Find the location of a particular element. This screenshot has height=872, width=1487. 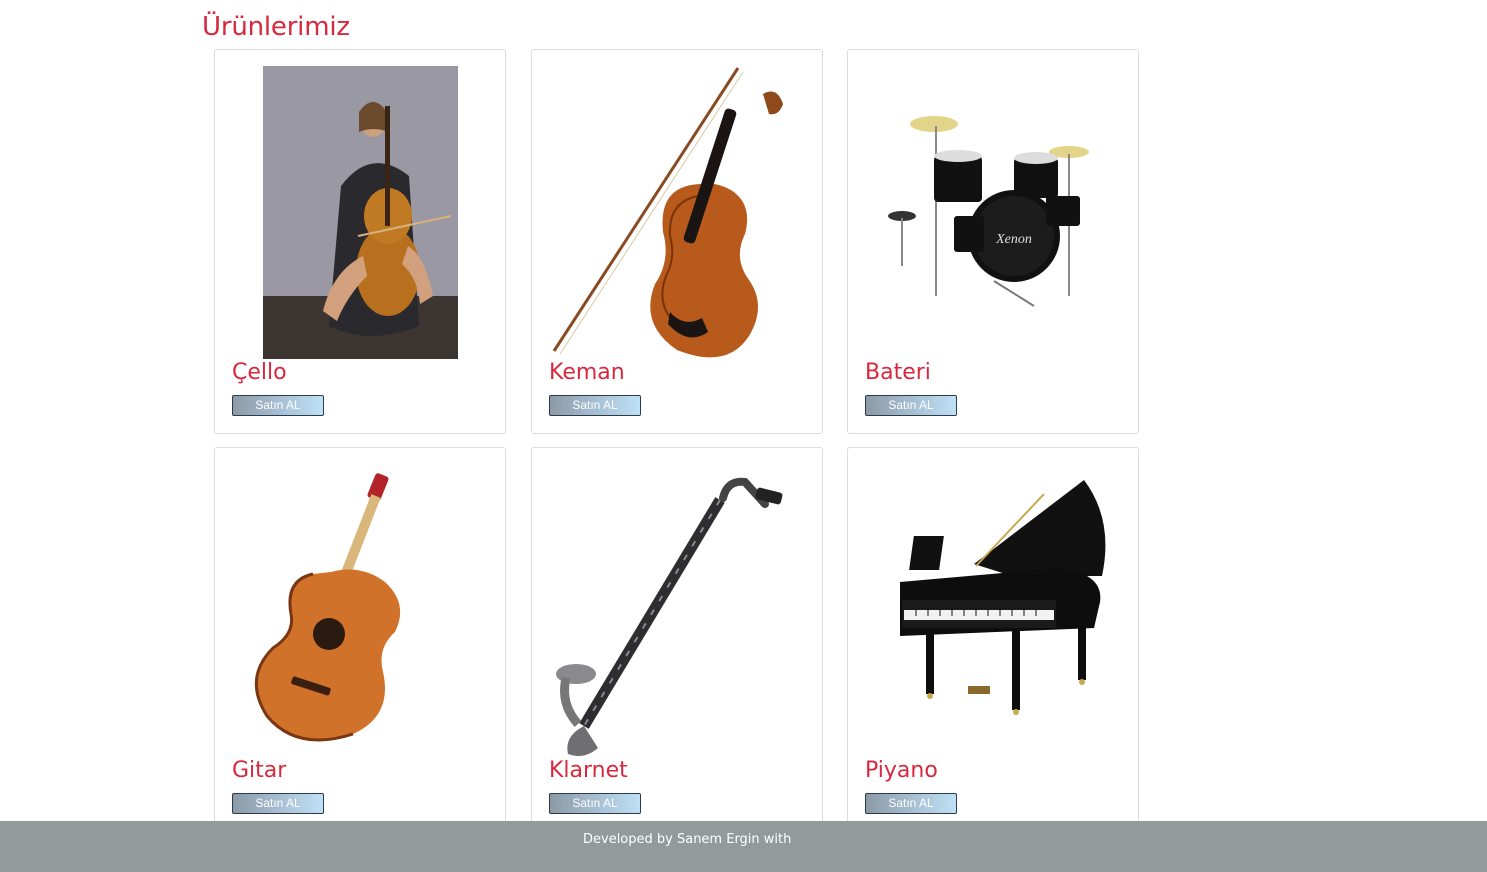

product-card-drums: Xenon Bateri Satın AL is located at coordinates (993, 241).